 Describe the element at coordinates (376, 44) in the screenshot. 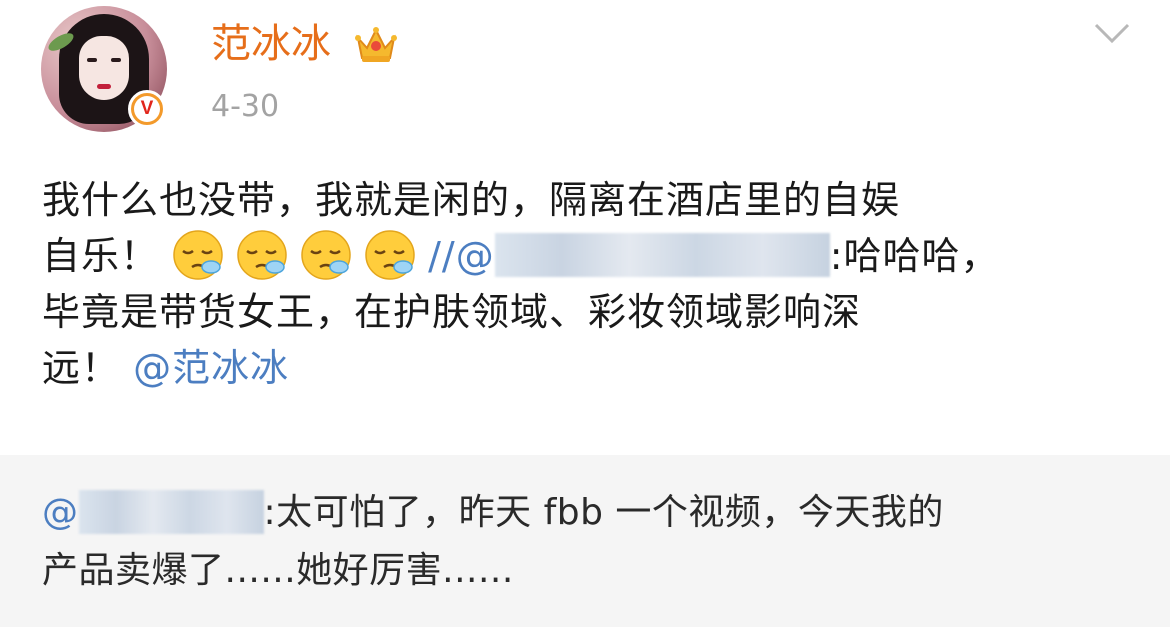

I see `crown-icon` at that location.